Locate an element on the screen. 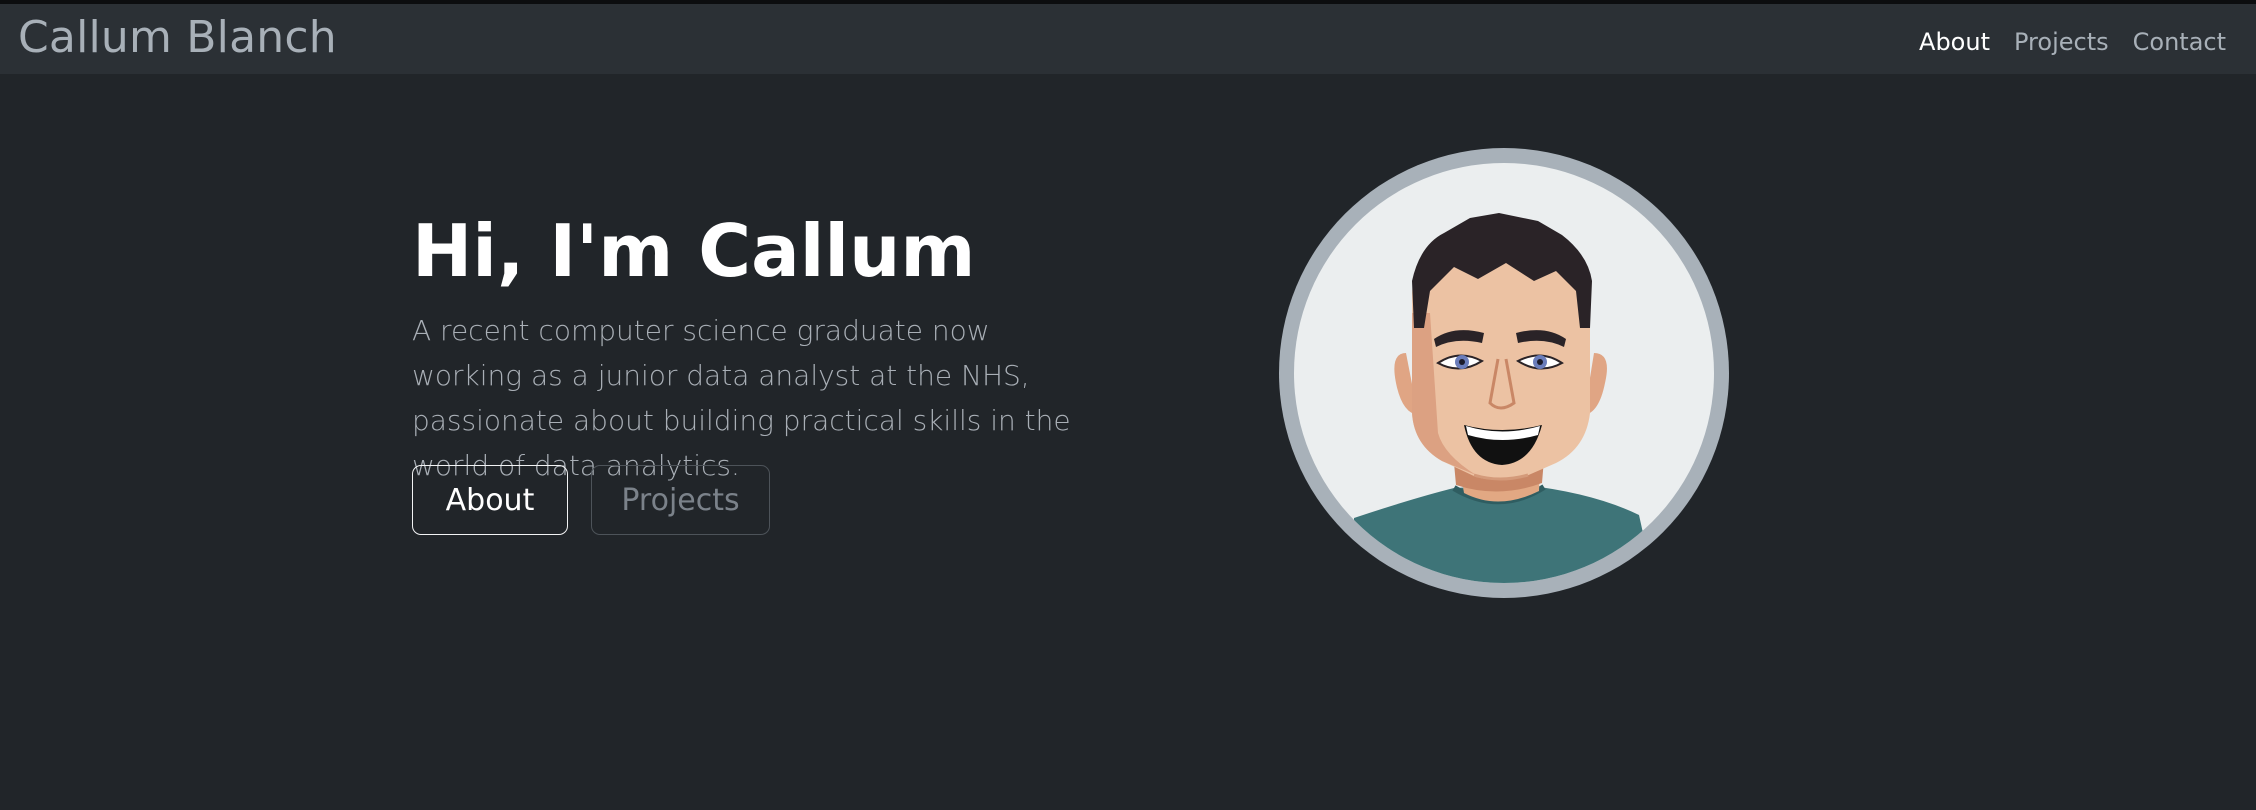 This screenshot has height=810, width=2256. nav-link-contact: Contact is located at coordinates (2179, 42).